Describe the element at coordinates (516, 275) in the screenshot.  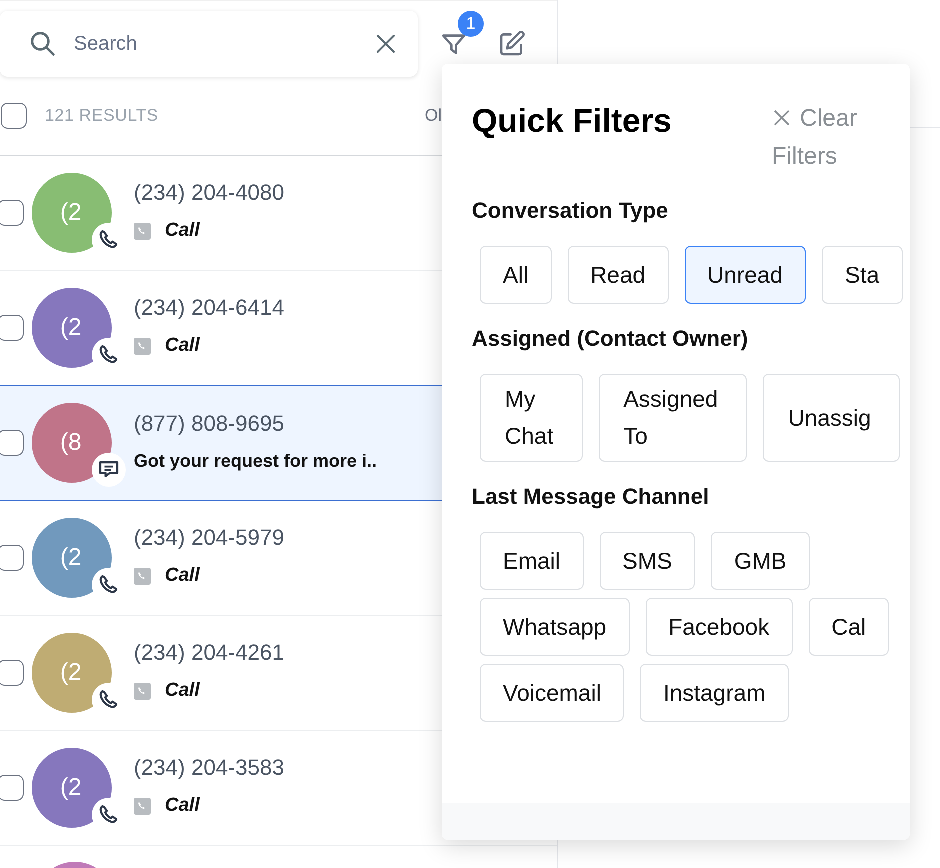
I see `filter-chip: All` at that location.